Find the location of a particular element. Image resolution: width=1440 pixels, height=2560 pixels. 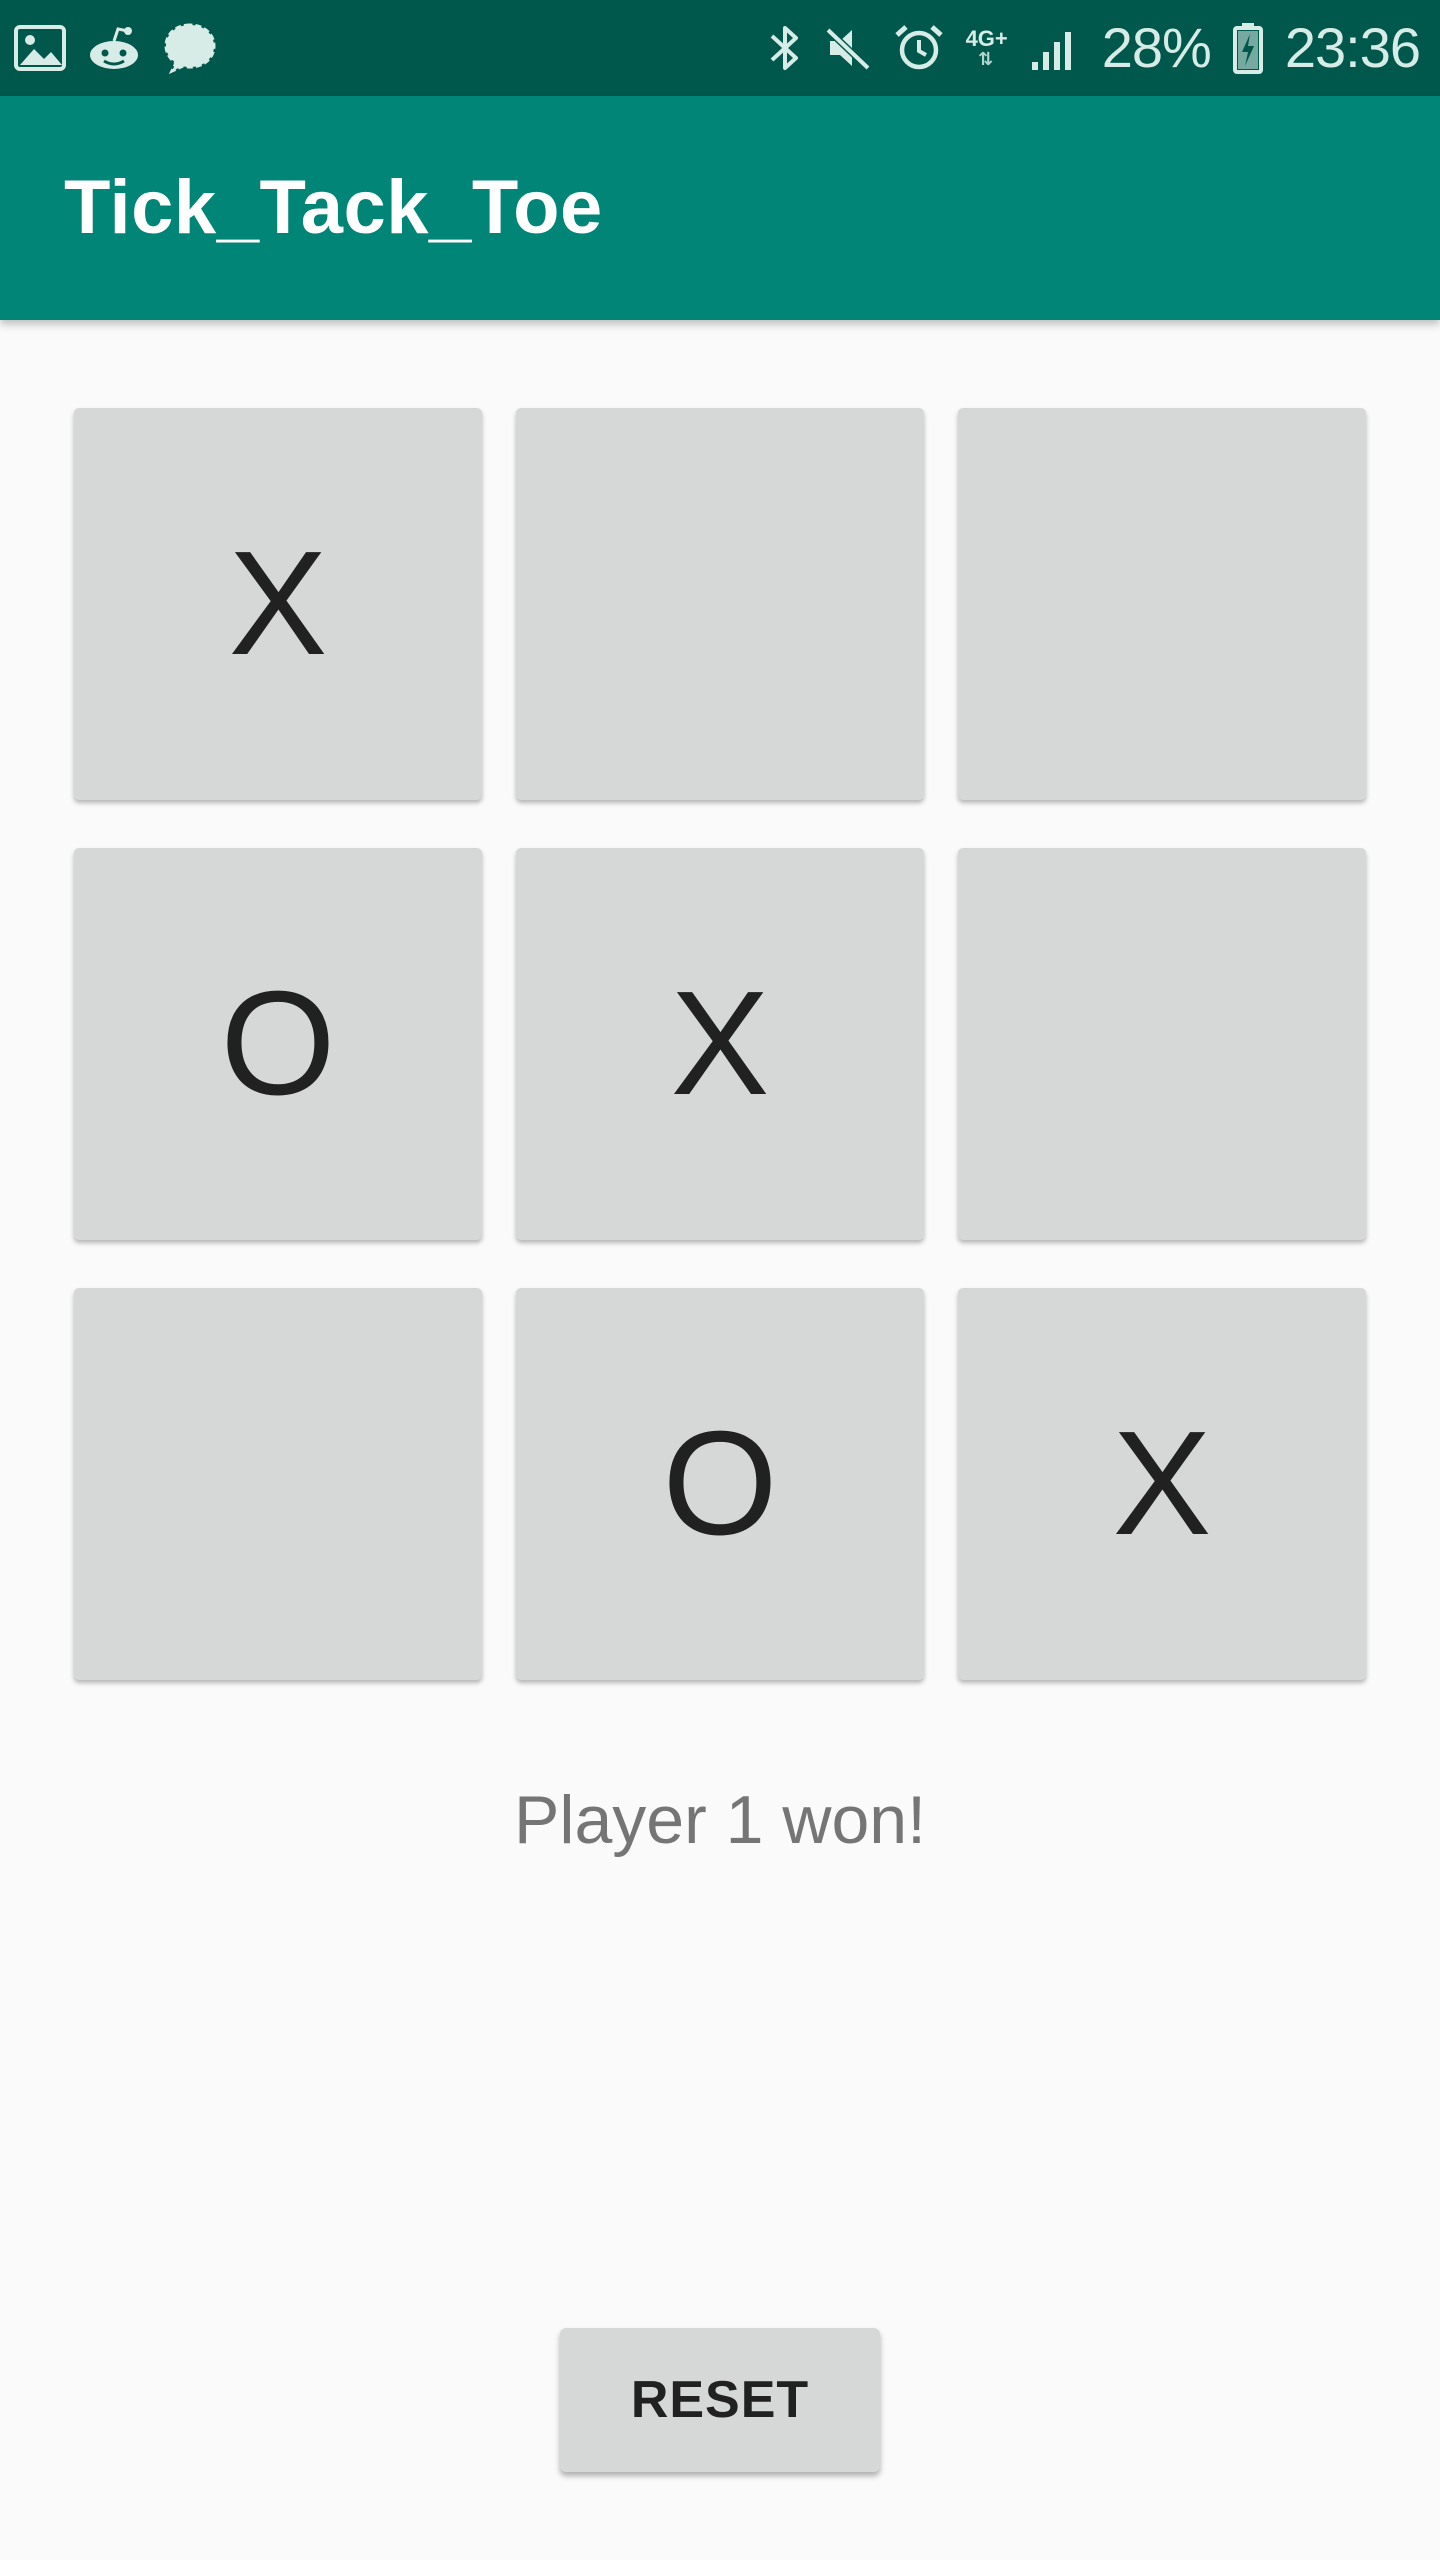

notification-icons is located at coordinates (116, 48).